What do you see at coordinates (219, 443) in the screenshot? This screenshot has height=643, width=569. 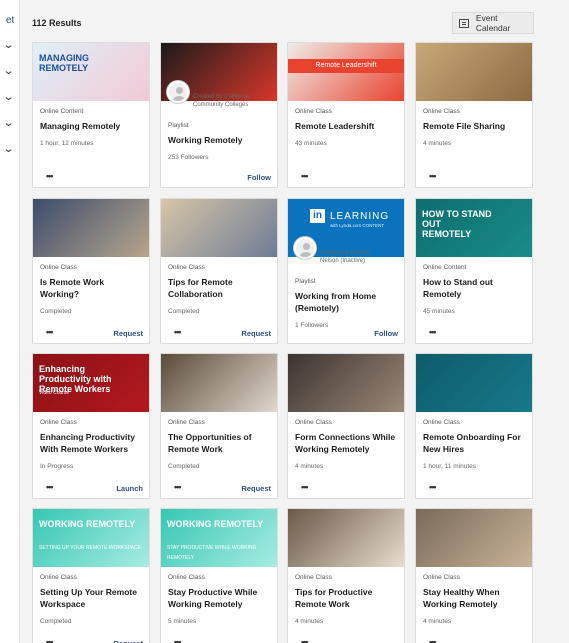 I see `card-title: The Opportunities of Remote Work` at bounding box center [219, 443].